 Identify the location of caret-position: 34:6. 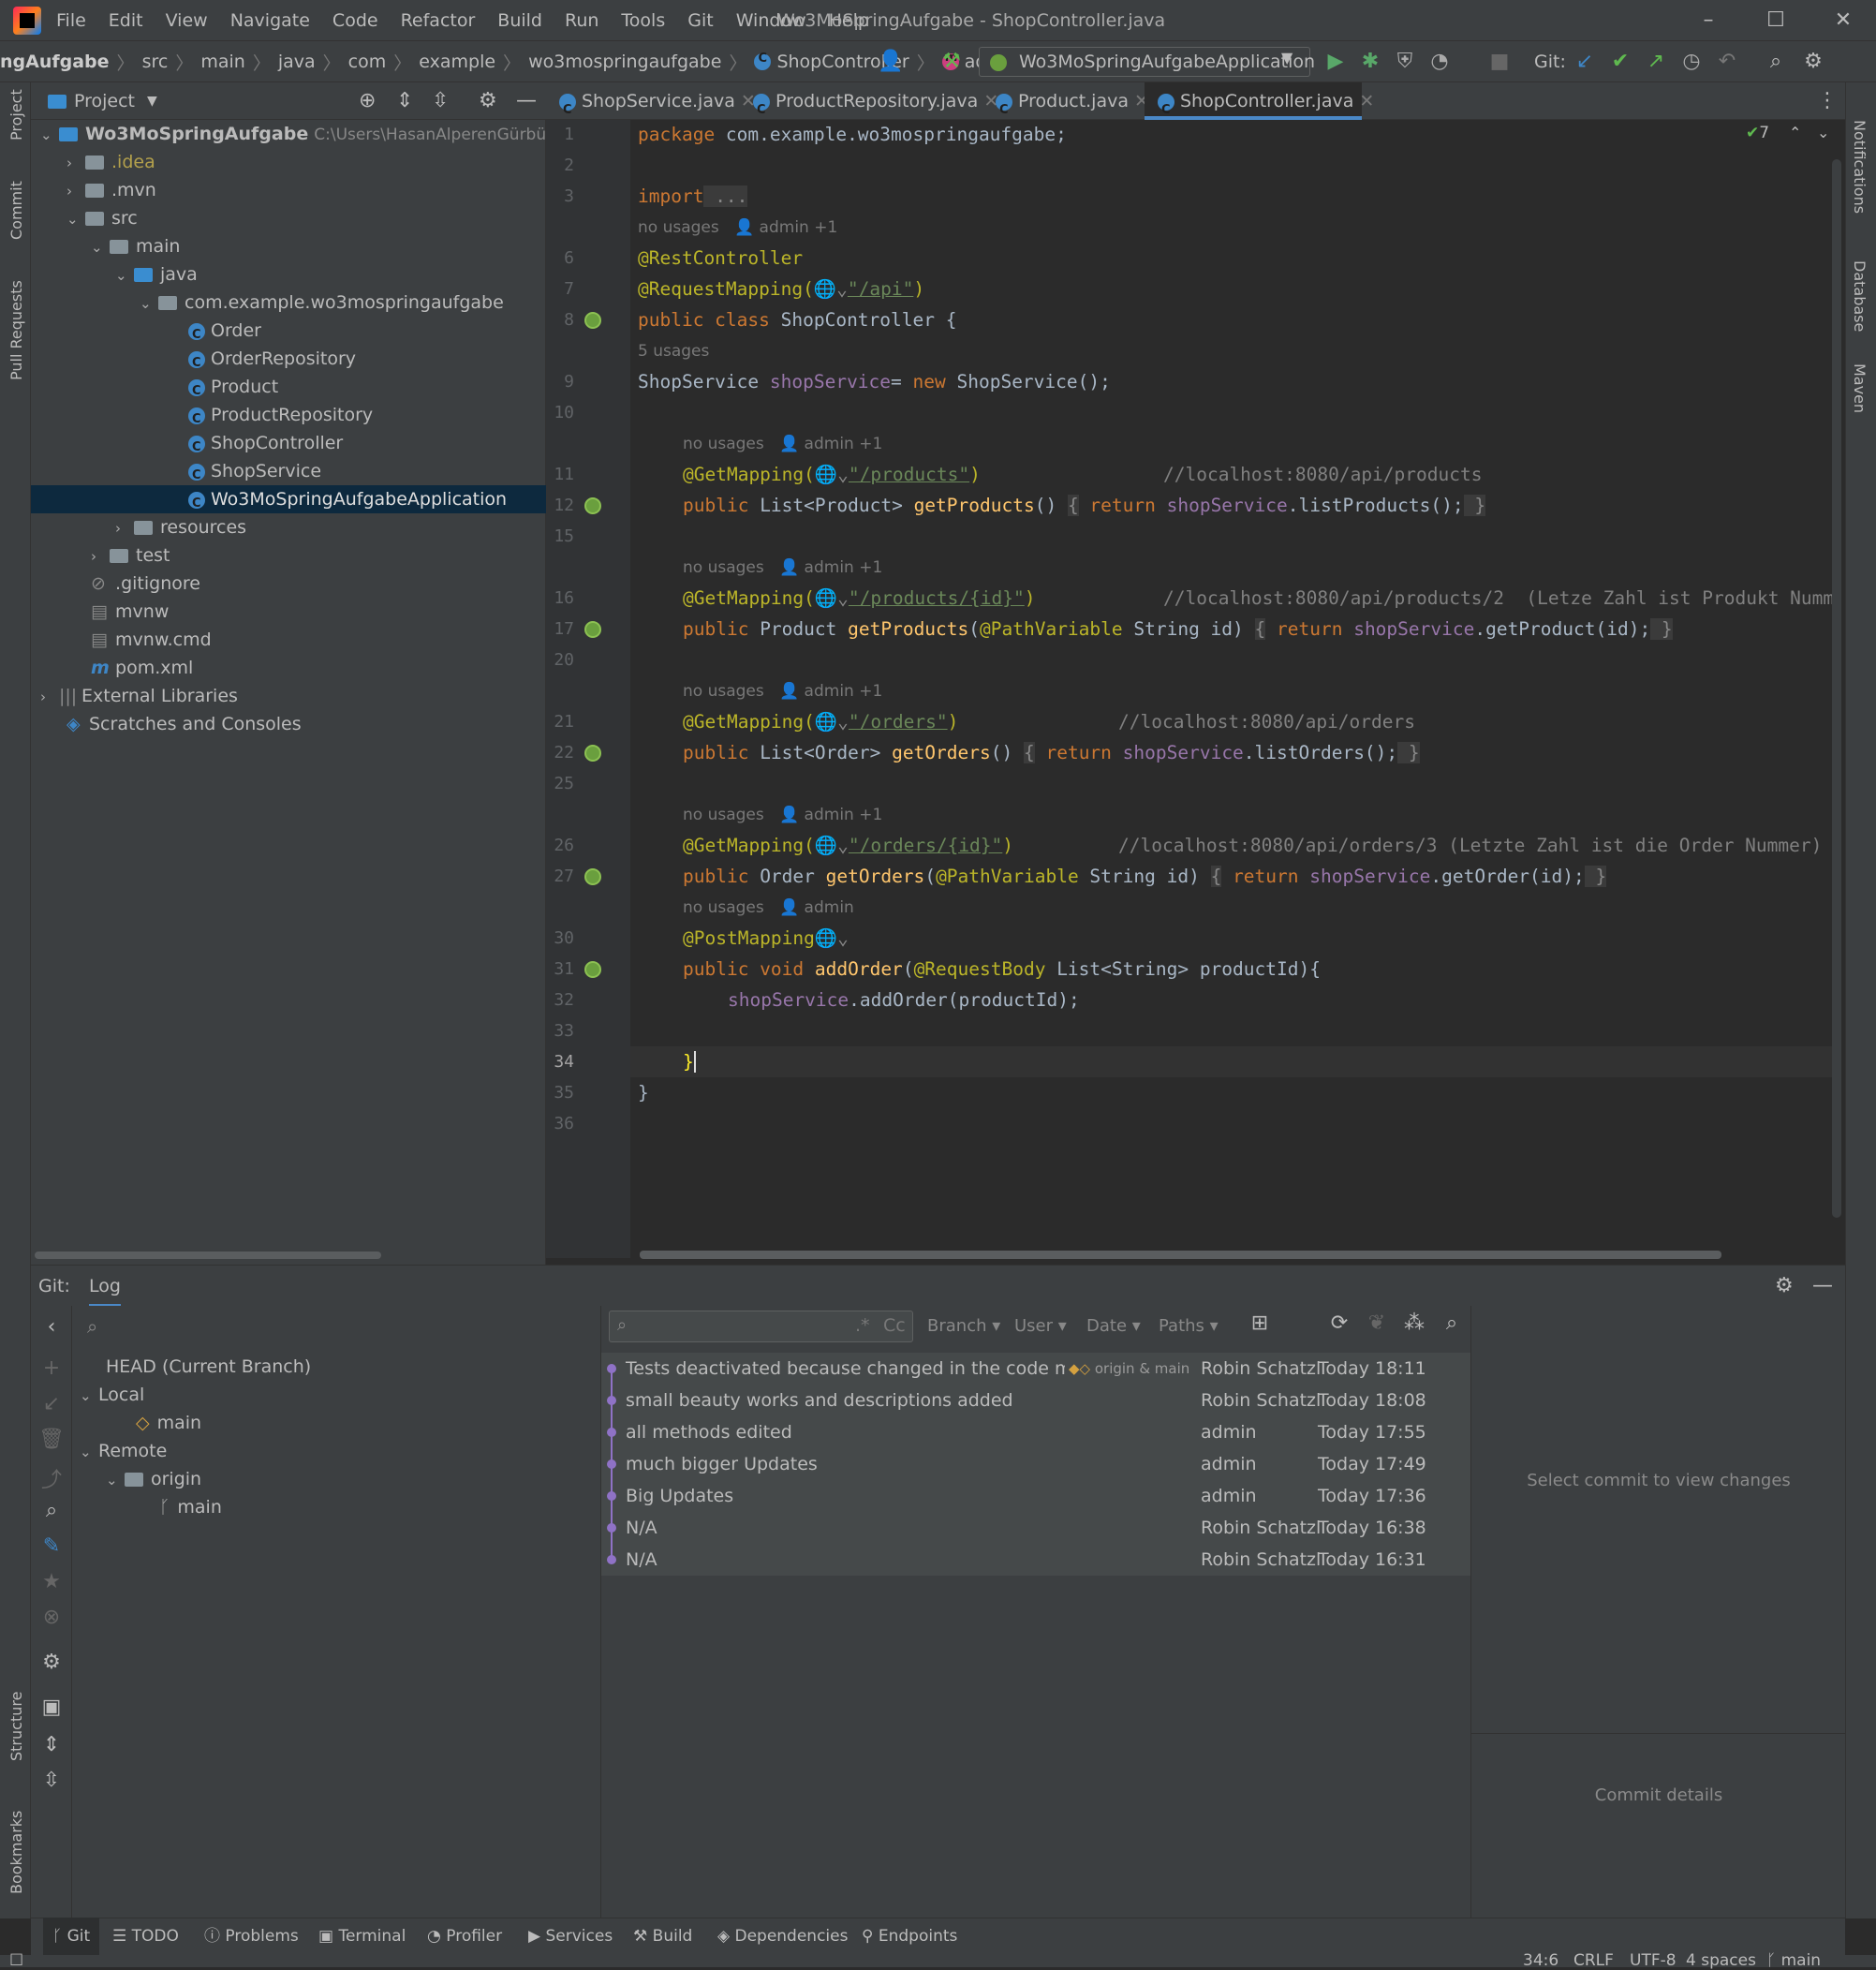
(1540, 1960).